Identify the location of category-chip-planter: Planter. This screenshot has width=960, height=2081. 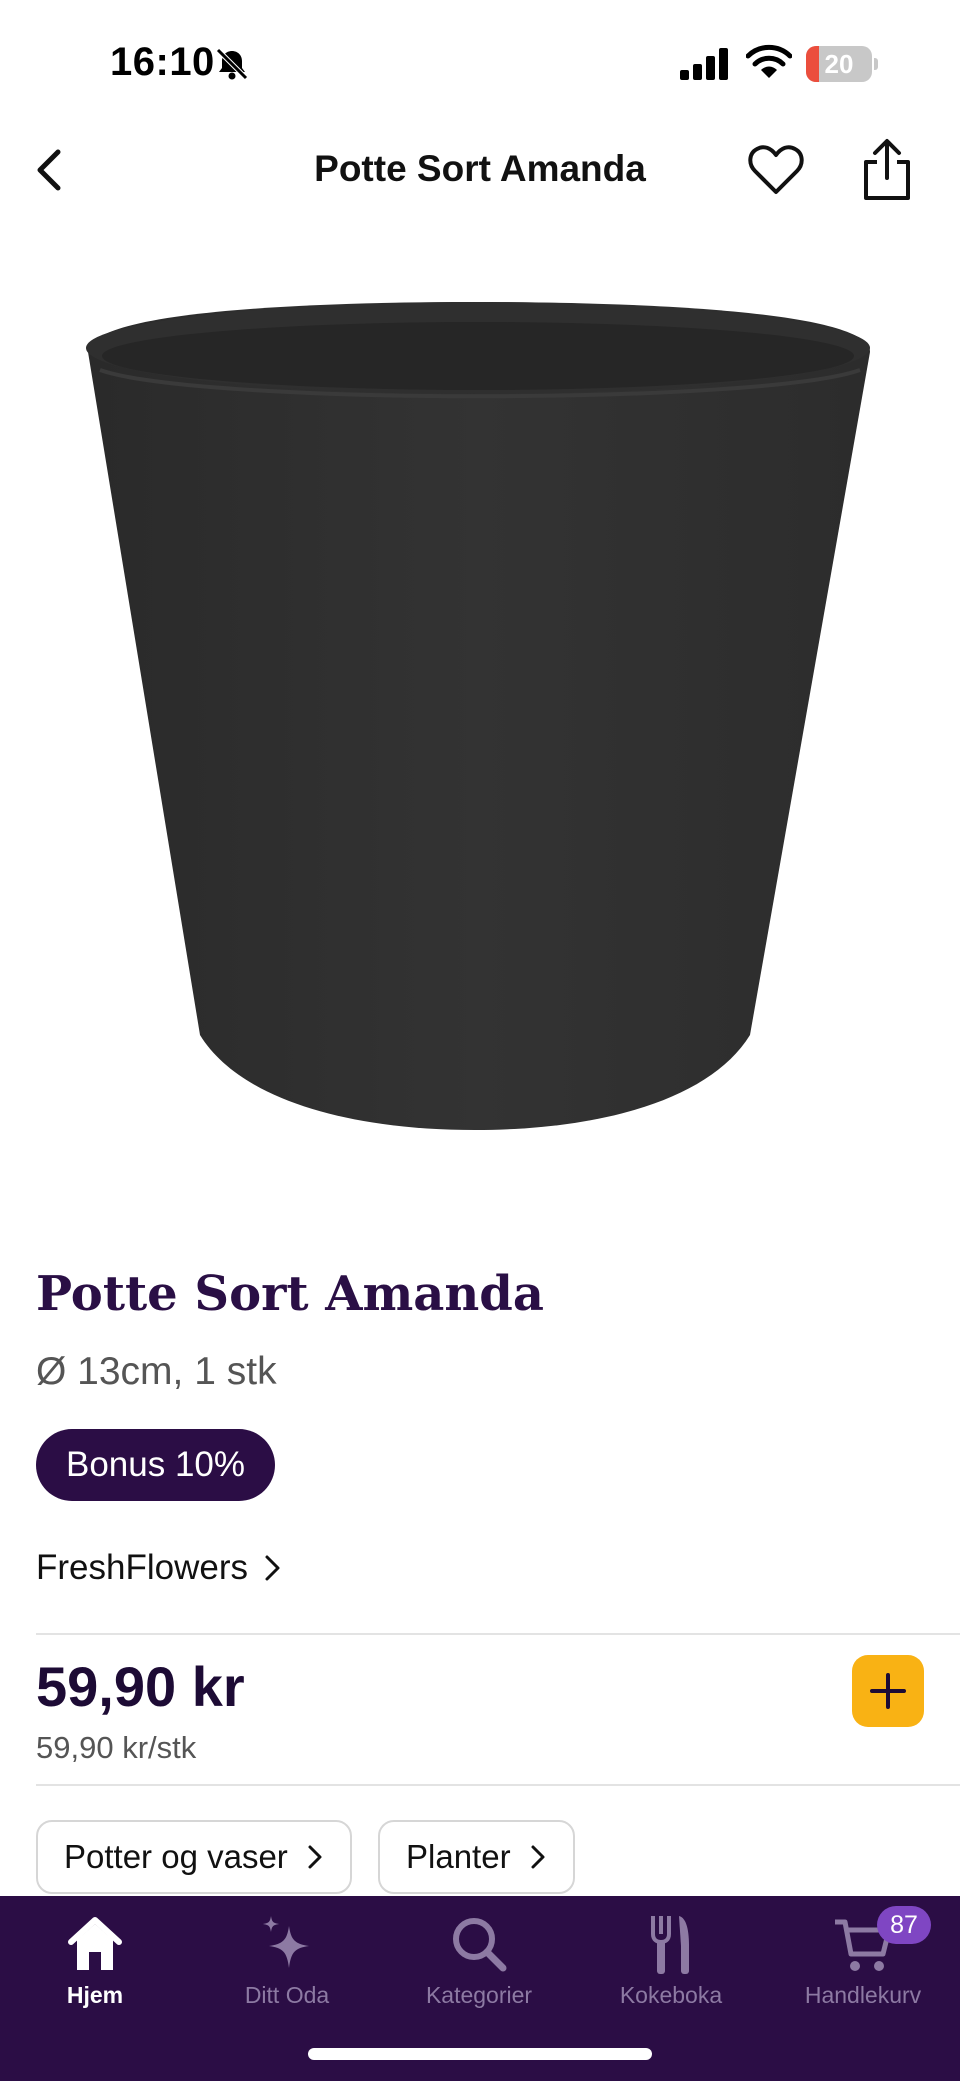
(476, 1857).